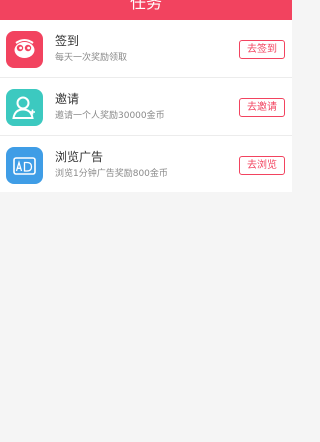 This screenshot has height=442, width=320. I want to click on page-title: 任务, so click(145, 6).